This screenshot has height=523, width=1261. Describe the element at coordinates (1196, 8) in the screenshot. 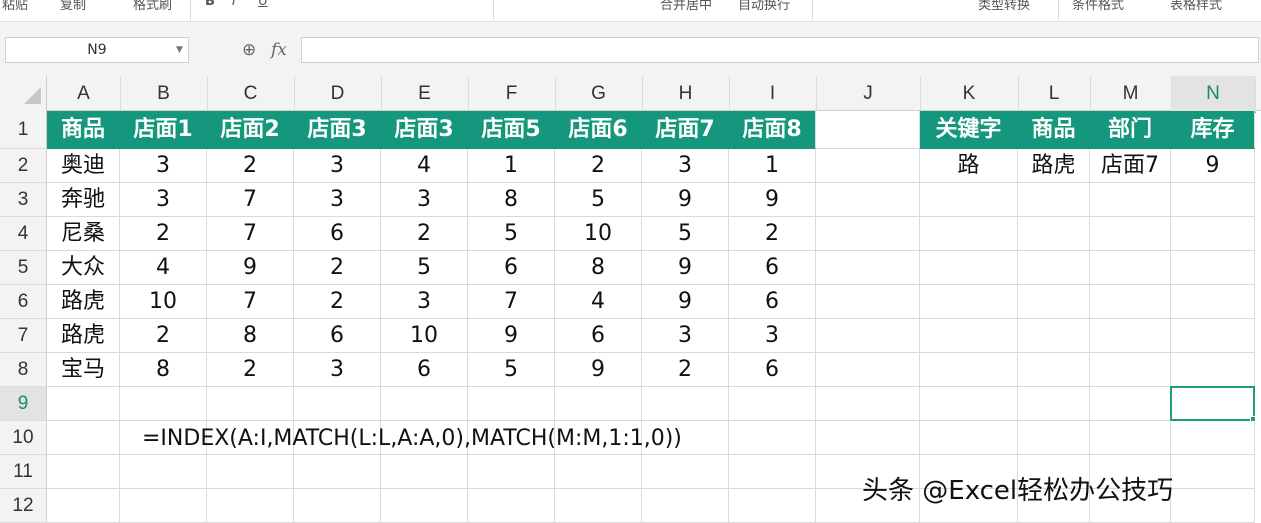

I see `table-style-button: 表格样式` at that location.